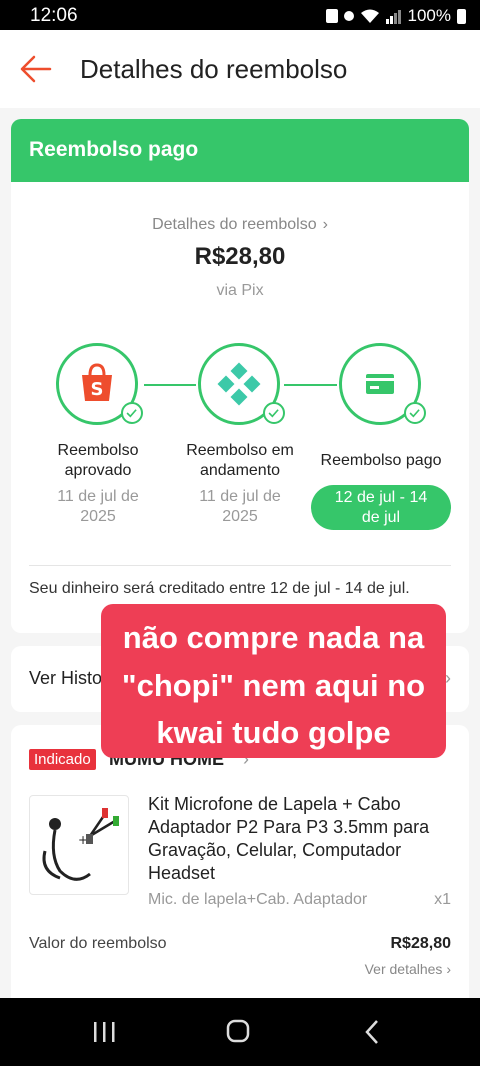 The width and height of the screenshot is (480, 1066). What do you see at coordinates (62, 759) in the screenshot?
I see `recommended-badge: Indicado` at bounding box center [62, 759].